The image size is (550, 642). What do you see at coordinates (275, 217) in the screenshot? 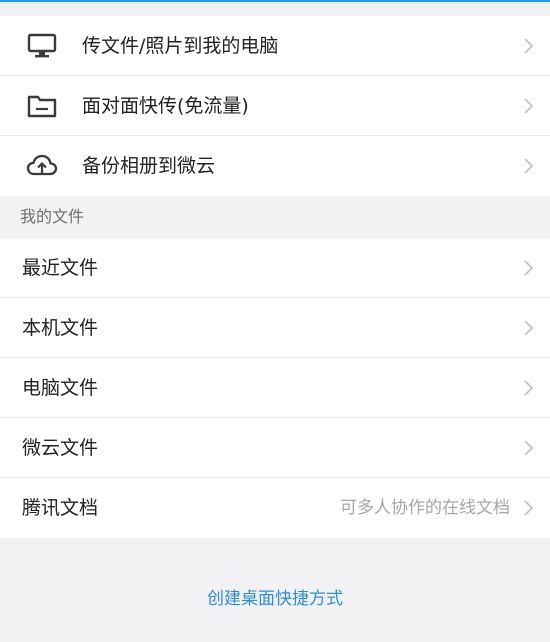
I see `my-files-section-header: 我的文件` at bounding box center [275, 217].